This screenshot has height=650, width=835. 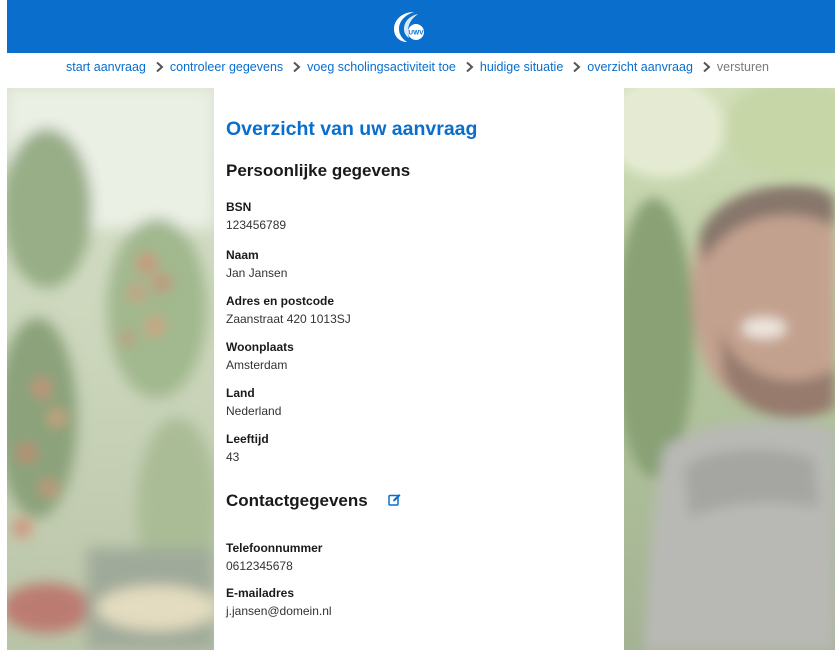 I want to click on top-bar: UWV, so click(x=421, y=26).